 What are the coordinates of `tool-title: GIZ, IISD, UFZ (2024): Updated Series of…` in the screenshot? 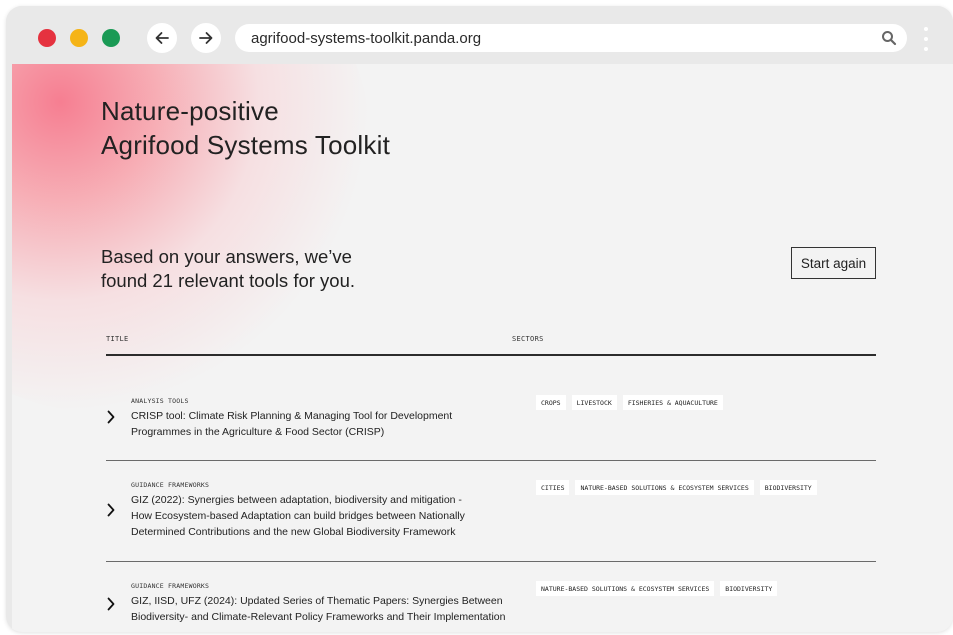 It's located at (341, 609).